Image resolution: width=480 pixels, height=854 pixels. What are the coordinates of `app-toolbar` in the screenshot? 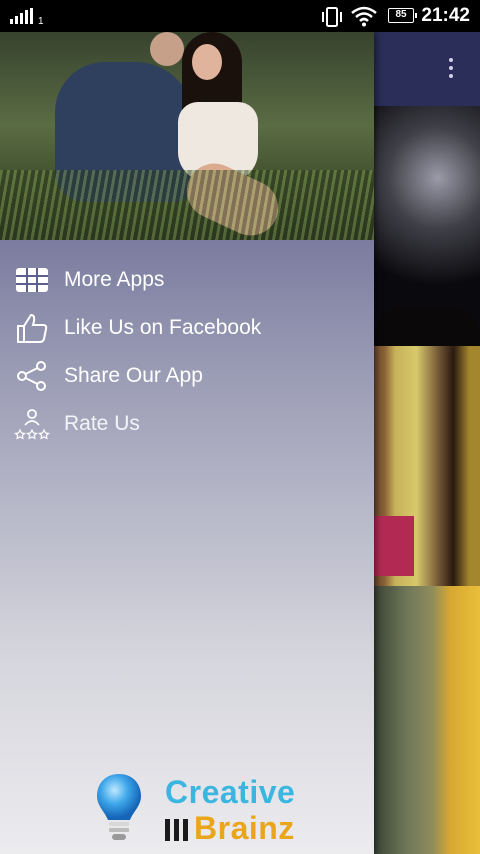 It's located at (427, 69).